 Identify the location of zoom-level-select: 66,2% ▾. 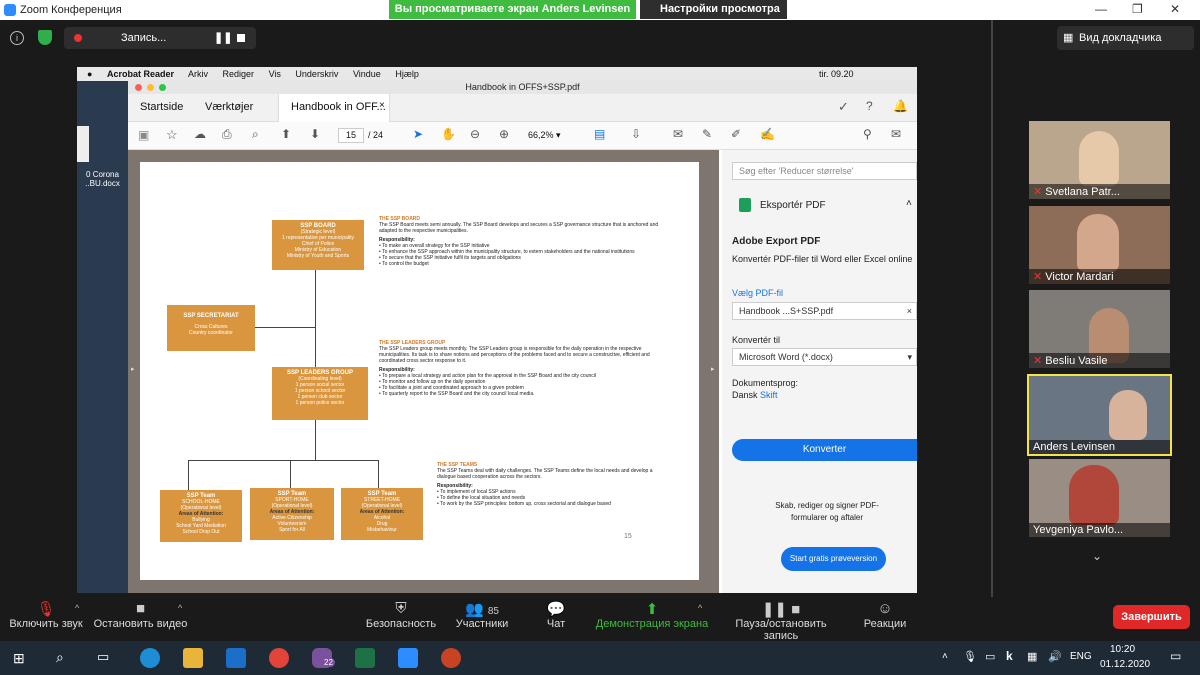
(552, 135).